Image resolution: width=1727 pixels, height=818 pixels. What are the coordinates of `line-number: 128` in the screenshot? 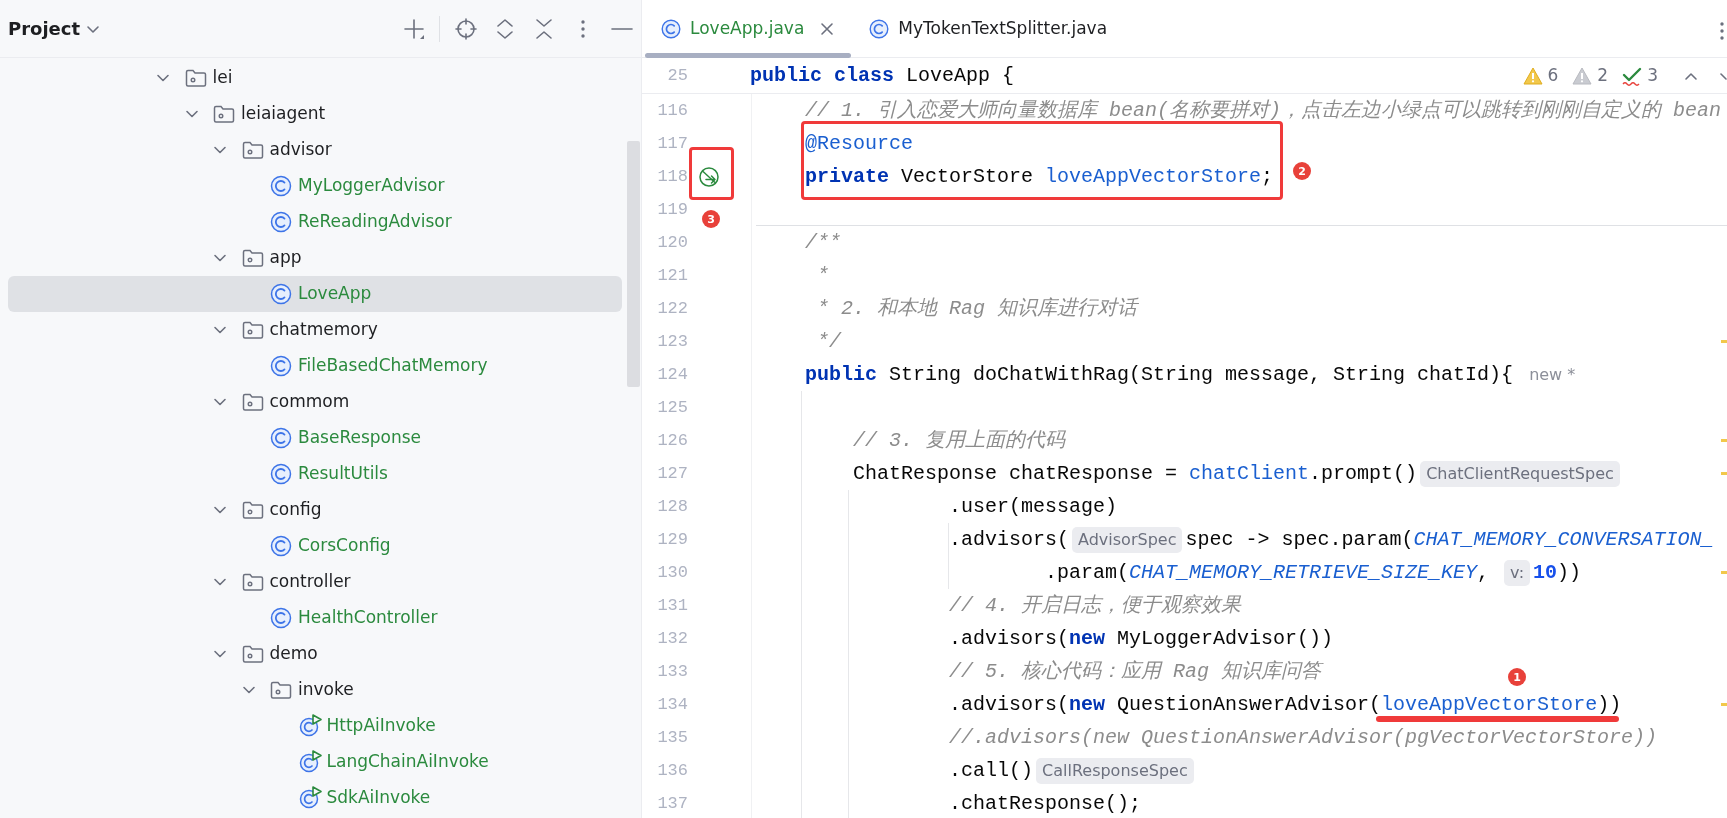 It's located at (672, 506).